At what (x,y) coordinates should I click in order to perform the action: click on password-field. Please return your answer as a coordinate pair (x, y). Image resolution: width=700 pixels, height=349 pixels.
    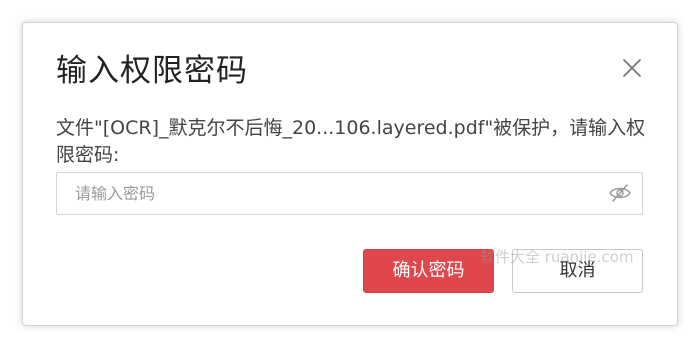
    Looking at the image, I should click on (349, 193).